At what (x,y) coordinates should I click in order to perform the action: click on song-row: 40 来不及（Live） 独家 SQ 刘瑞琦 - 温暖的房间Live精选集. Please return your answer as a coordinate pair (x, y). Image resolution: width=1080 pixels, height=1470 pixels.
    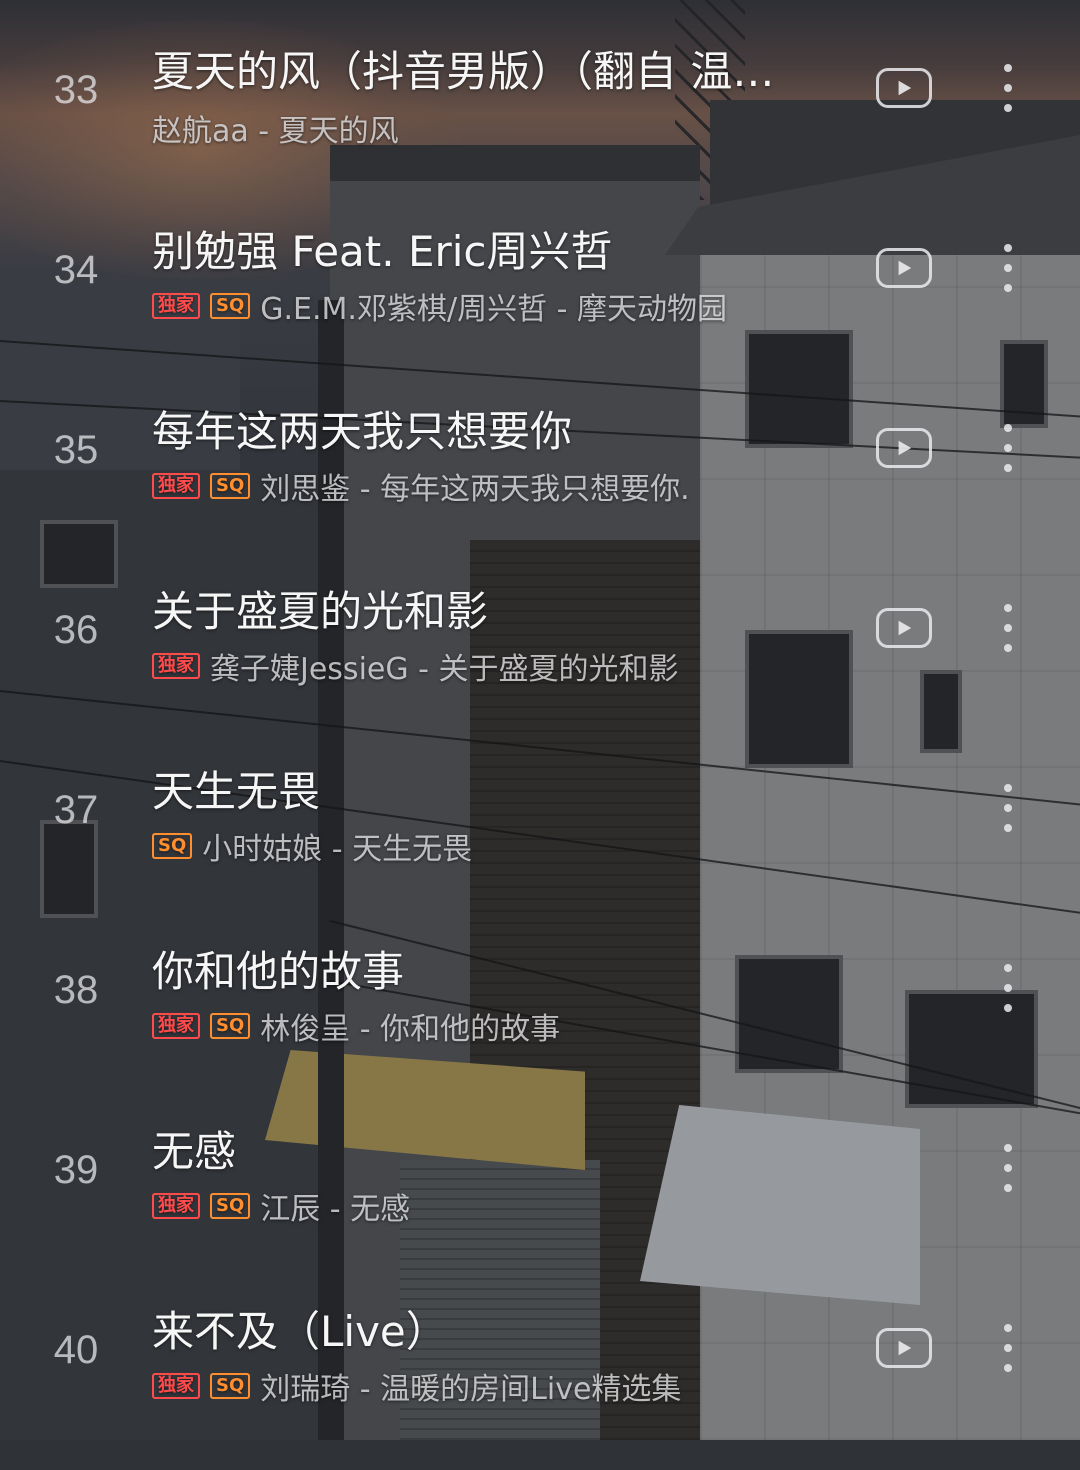
    Looking at the image, I should click on (540, 1380).